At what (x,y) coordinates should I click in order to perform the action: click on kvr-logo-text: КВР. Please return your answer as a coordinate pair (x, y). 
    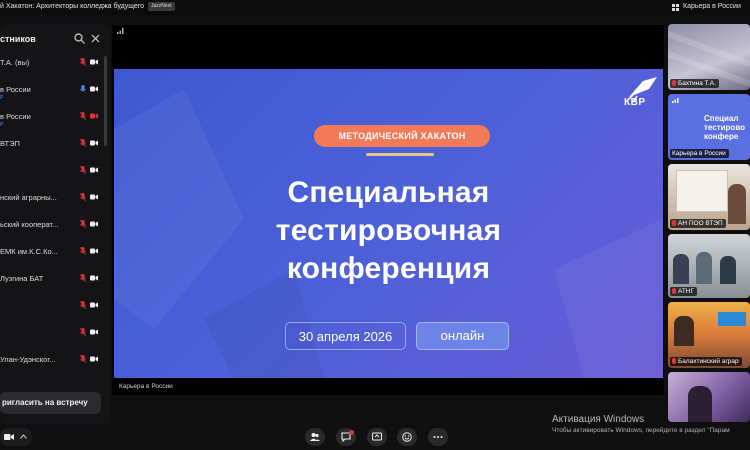
    Looking at the image, I should click on (635, 102).